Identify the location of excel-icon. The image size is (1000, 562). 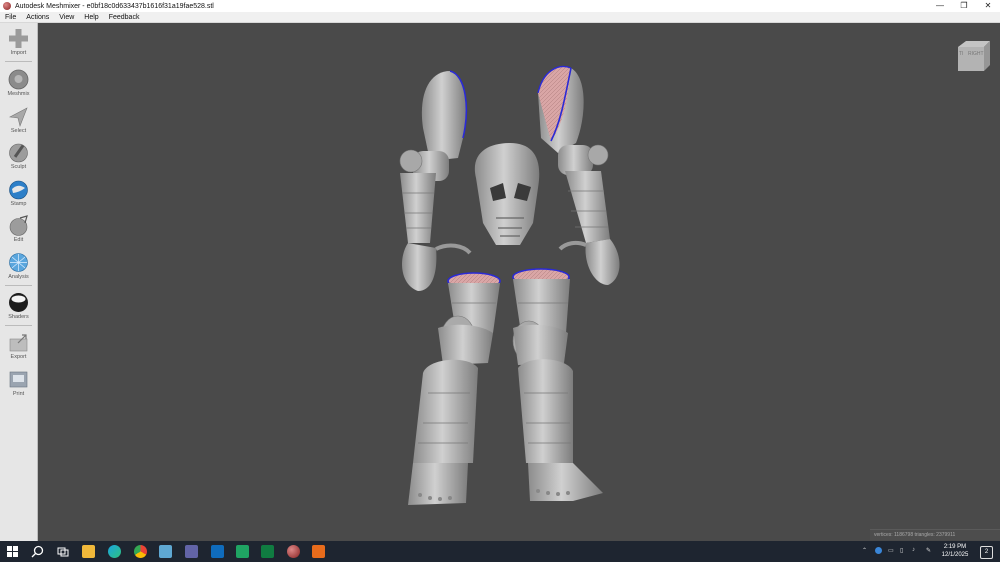
(267, 551).